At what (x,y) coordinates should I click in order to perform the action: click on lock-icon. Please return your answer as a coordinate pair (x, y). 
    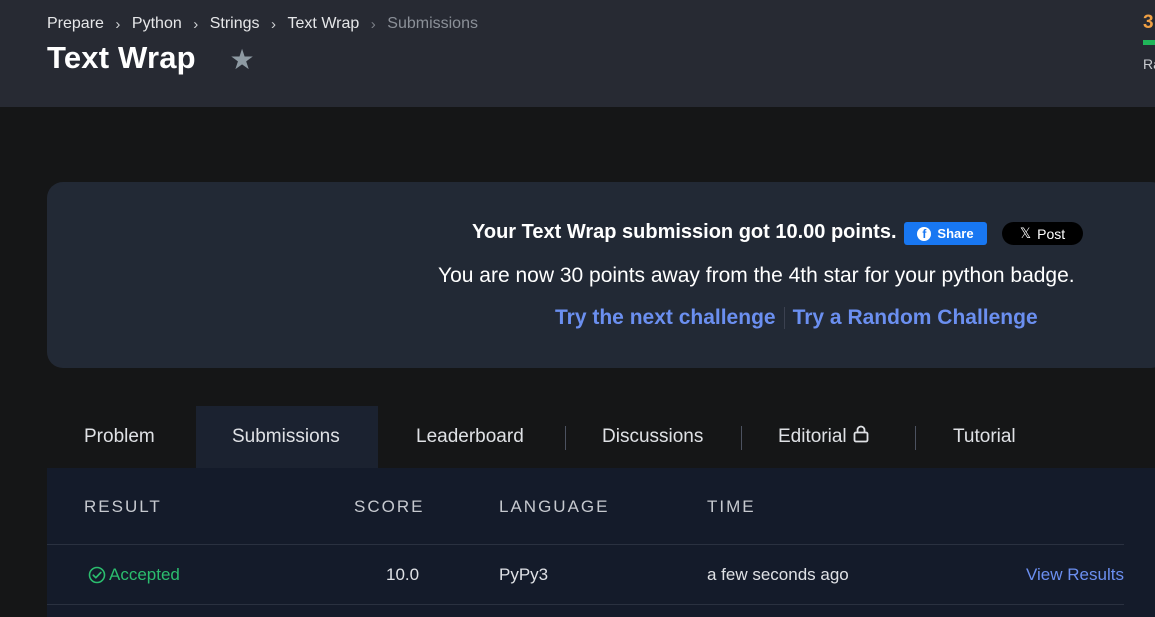
    Looking at the image, I should click on (861, 437).